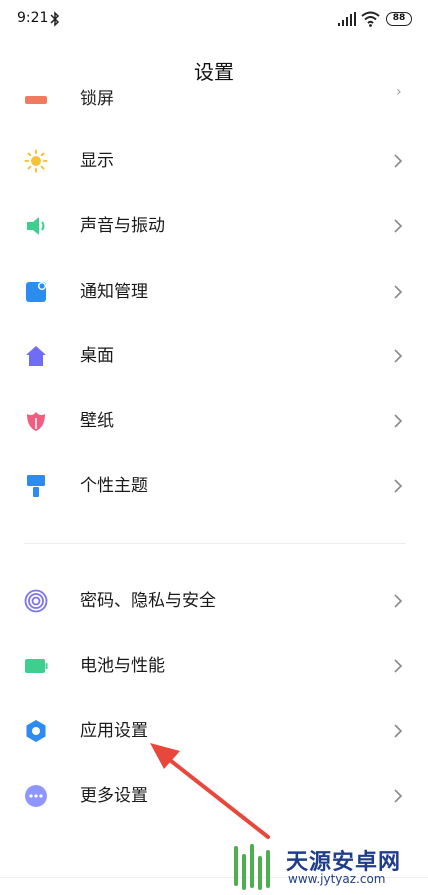 Image resolution: width=428 pixels, height=895 pixels. Describe the element at coordinates (214, 72) in the screenshot. I see `page-title: 设置` at that location.